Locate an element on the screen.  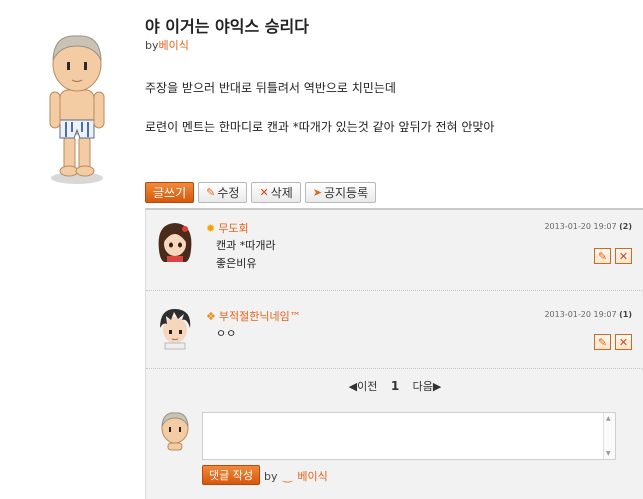
write-button-label: 글쓰기 is located at coordinates (170, 193).